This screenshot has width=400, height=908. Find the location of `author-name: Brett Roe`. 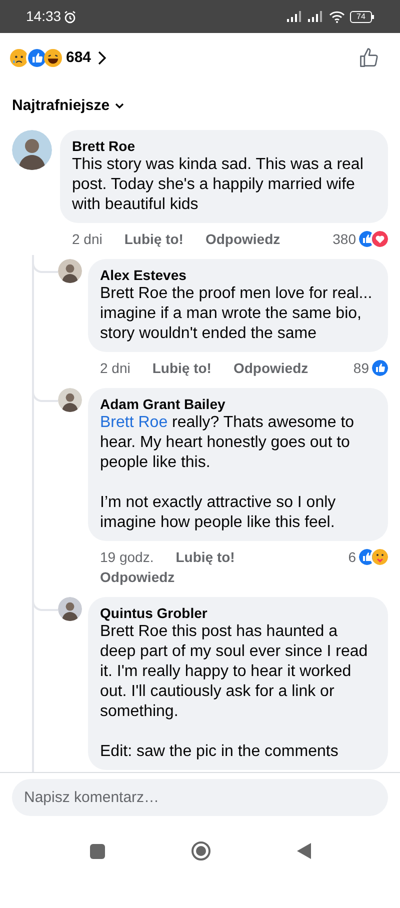

author-name: Brett Roe is located at coordinates (224, 145).